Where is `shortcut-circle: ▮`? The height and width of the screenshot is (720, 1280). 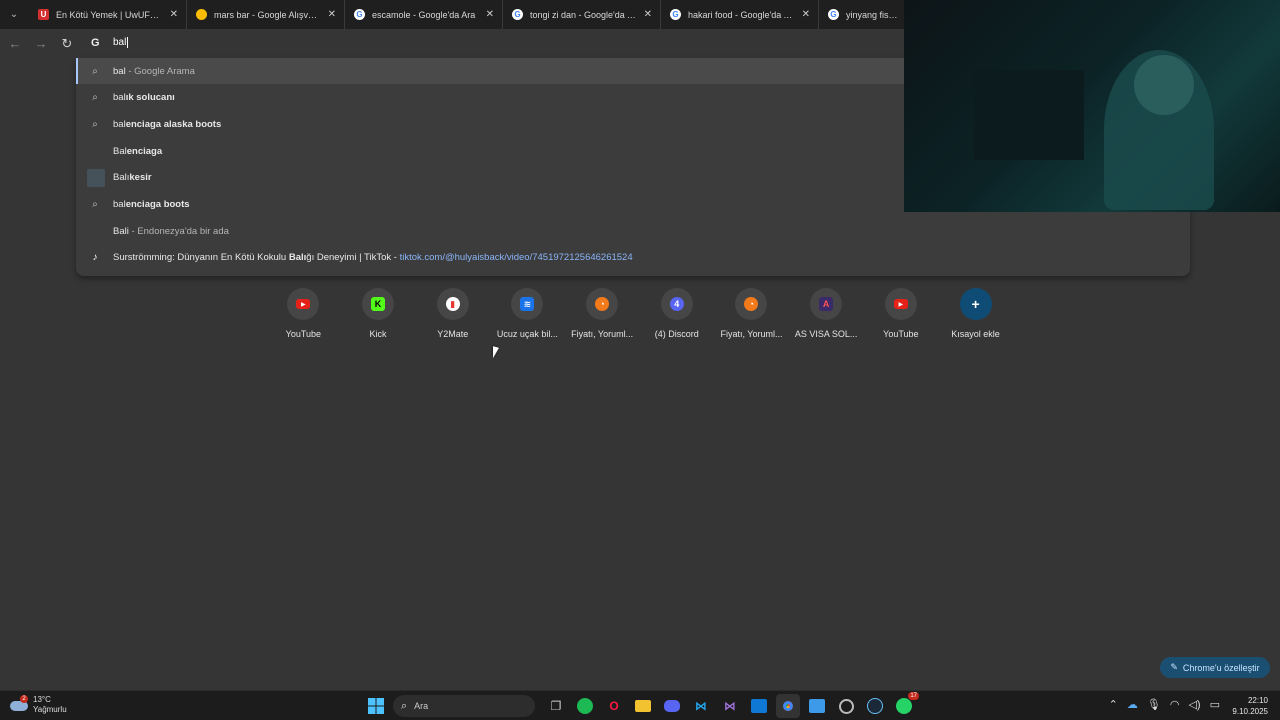
shortcut-circle: ▮ is located at coordinates (452, 304).